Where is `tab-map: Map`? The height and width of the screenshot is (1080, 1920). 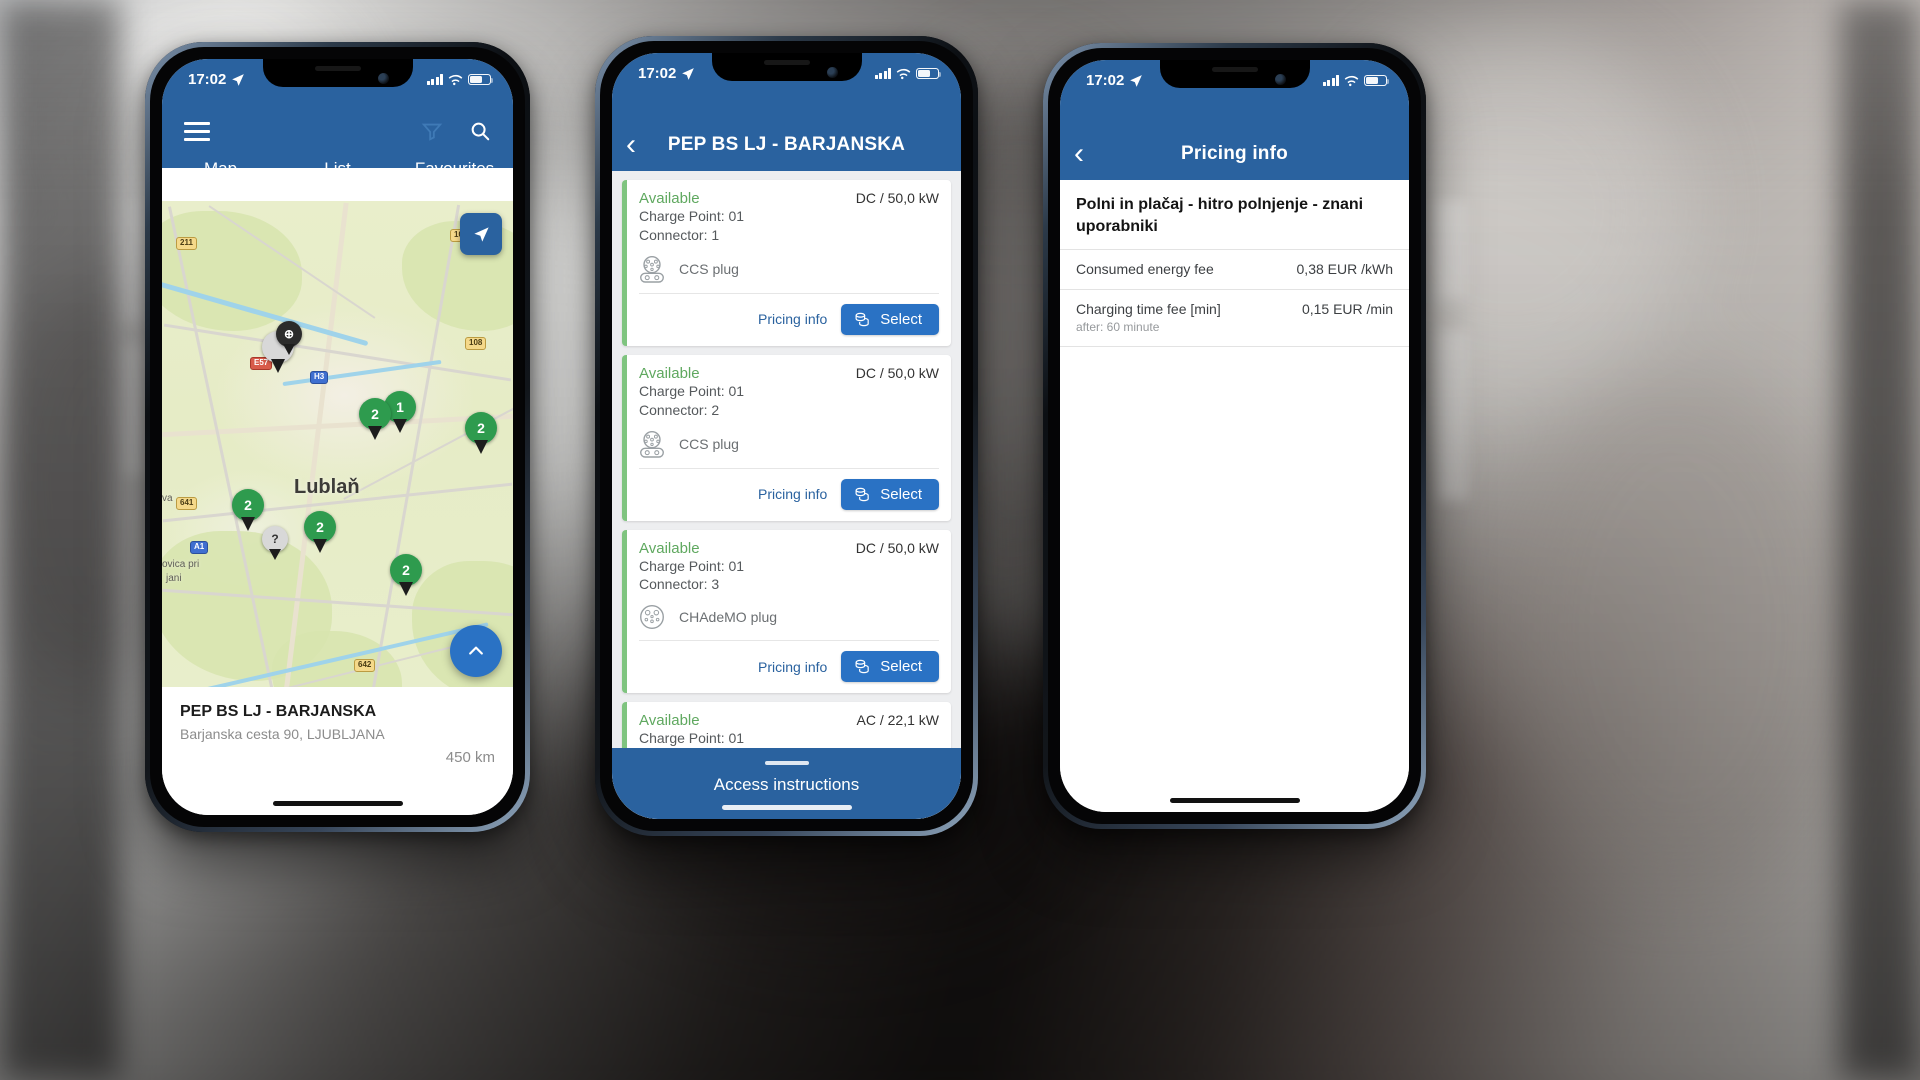
tab-map: Map is located at coordinates (220, 171).